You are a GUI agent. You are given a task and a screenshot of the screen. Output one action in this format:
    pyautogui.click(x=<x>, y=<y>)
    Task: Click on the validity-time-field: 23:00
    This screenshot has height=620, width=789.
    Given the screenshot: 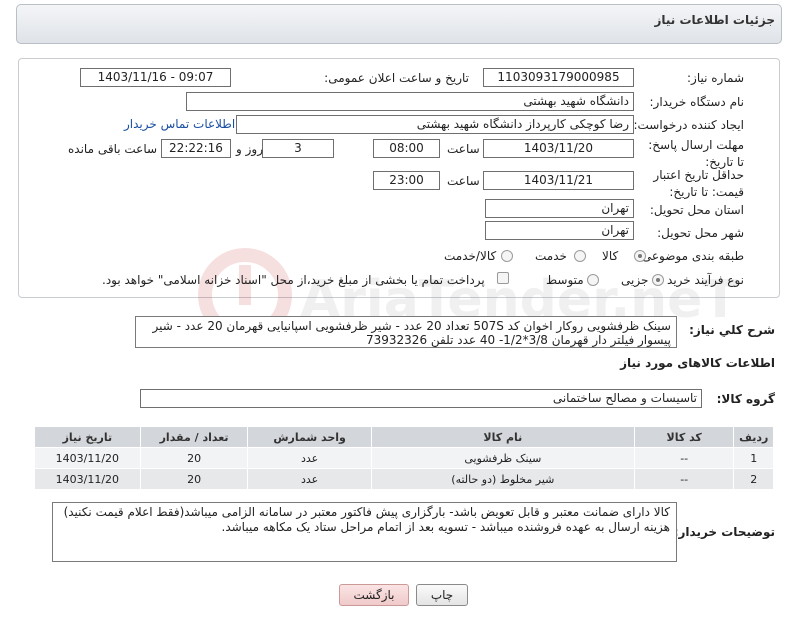 What is the action you would take?
    pyautogui.click(x=406, y=180)
    